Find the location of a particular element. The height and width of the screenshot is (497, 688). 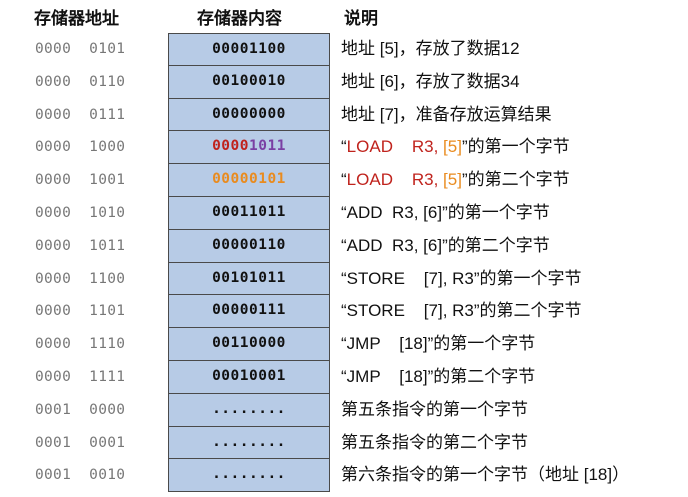

content-value: 00110000 is located at coordinates (249, 343).